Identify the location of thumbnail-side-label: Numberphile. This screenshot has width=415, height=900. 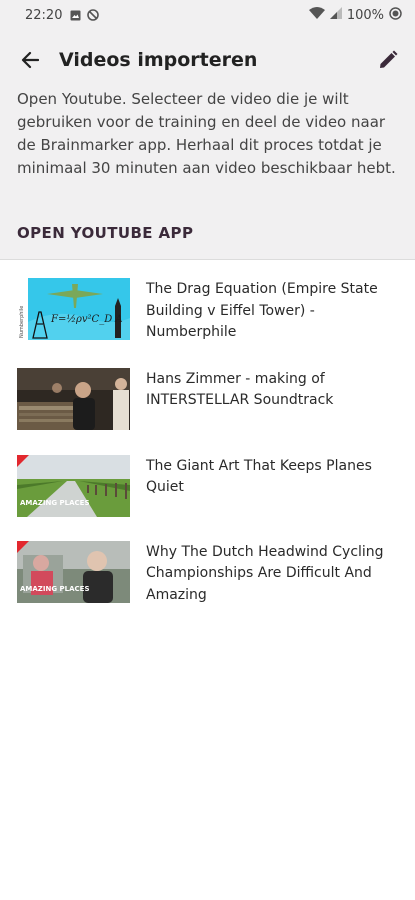
(22, 322).